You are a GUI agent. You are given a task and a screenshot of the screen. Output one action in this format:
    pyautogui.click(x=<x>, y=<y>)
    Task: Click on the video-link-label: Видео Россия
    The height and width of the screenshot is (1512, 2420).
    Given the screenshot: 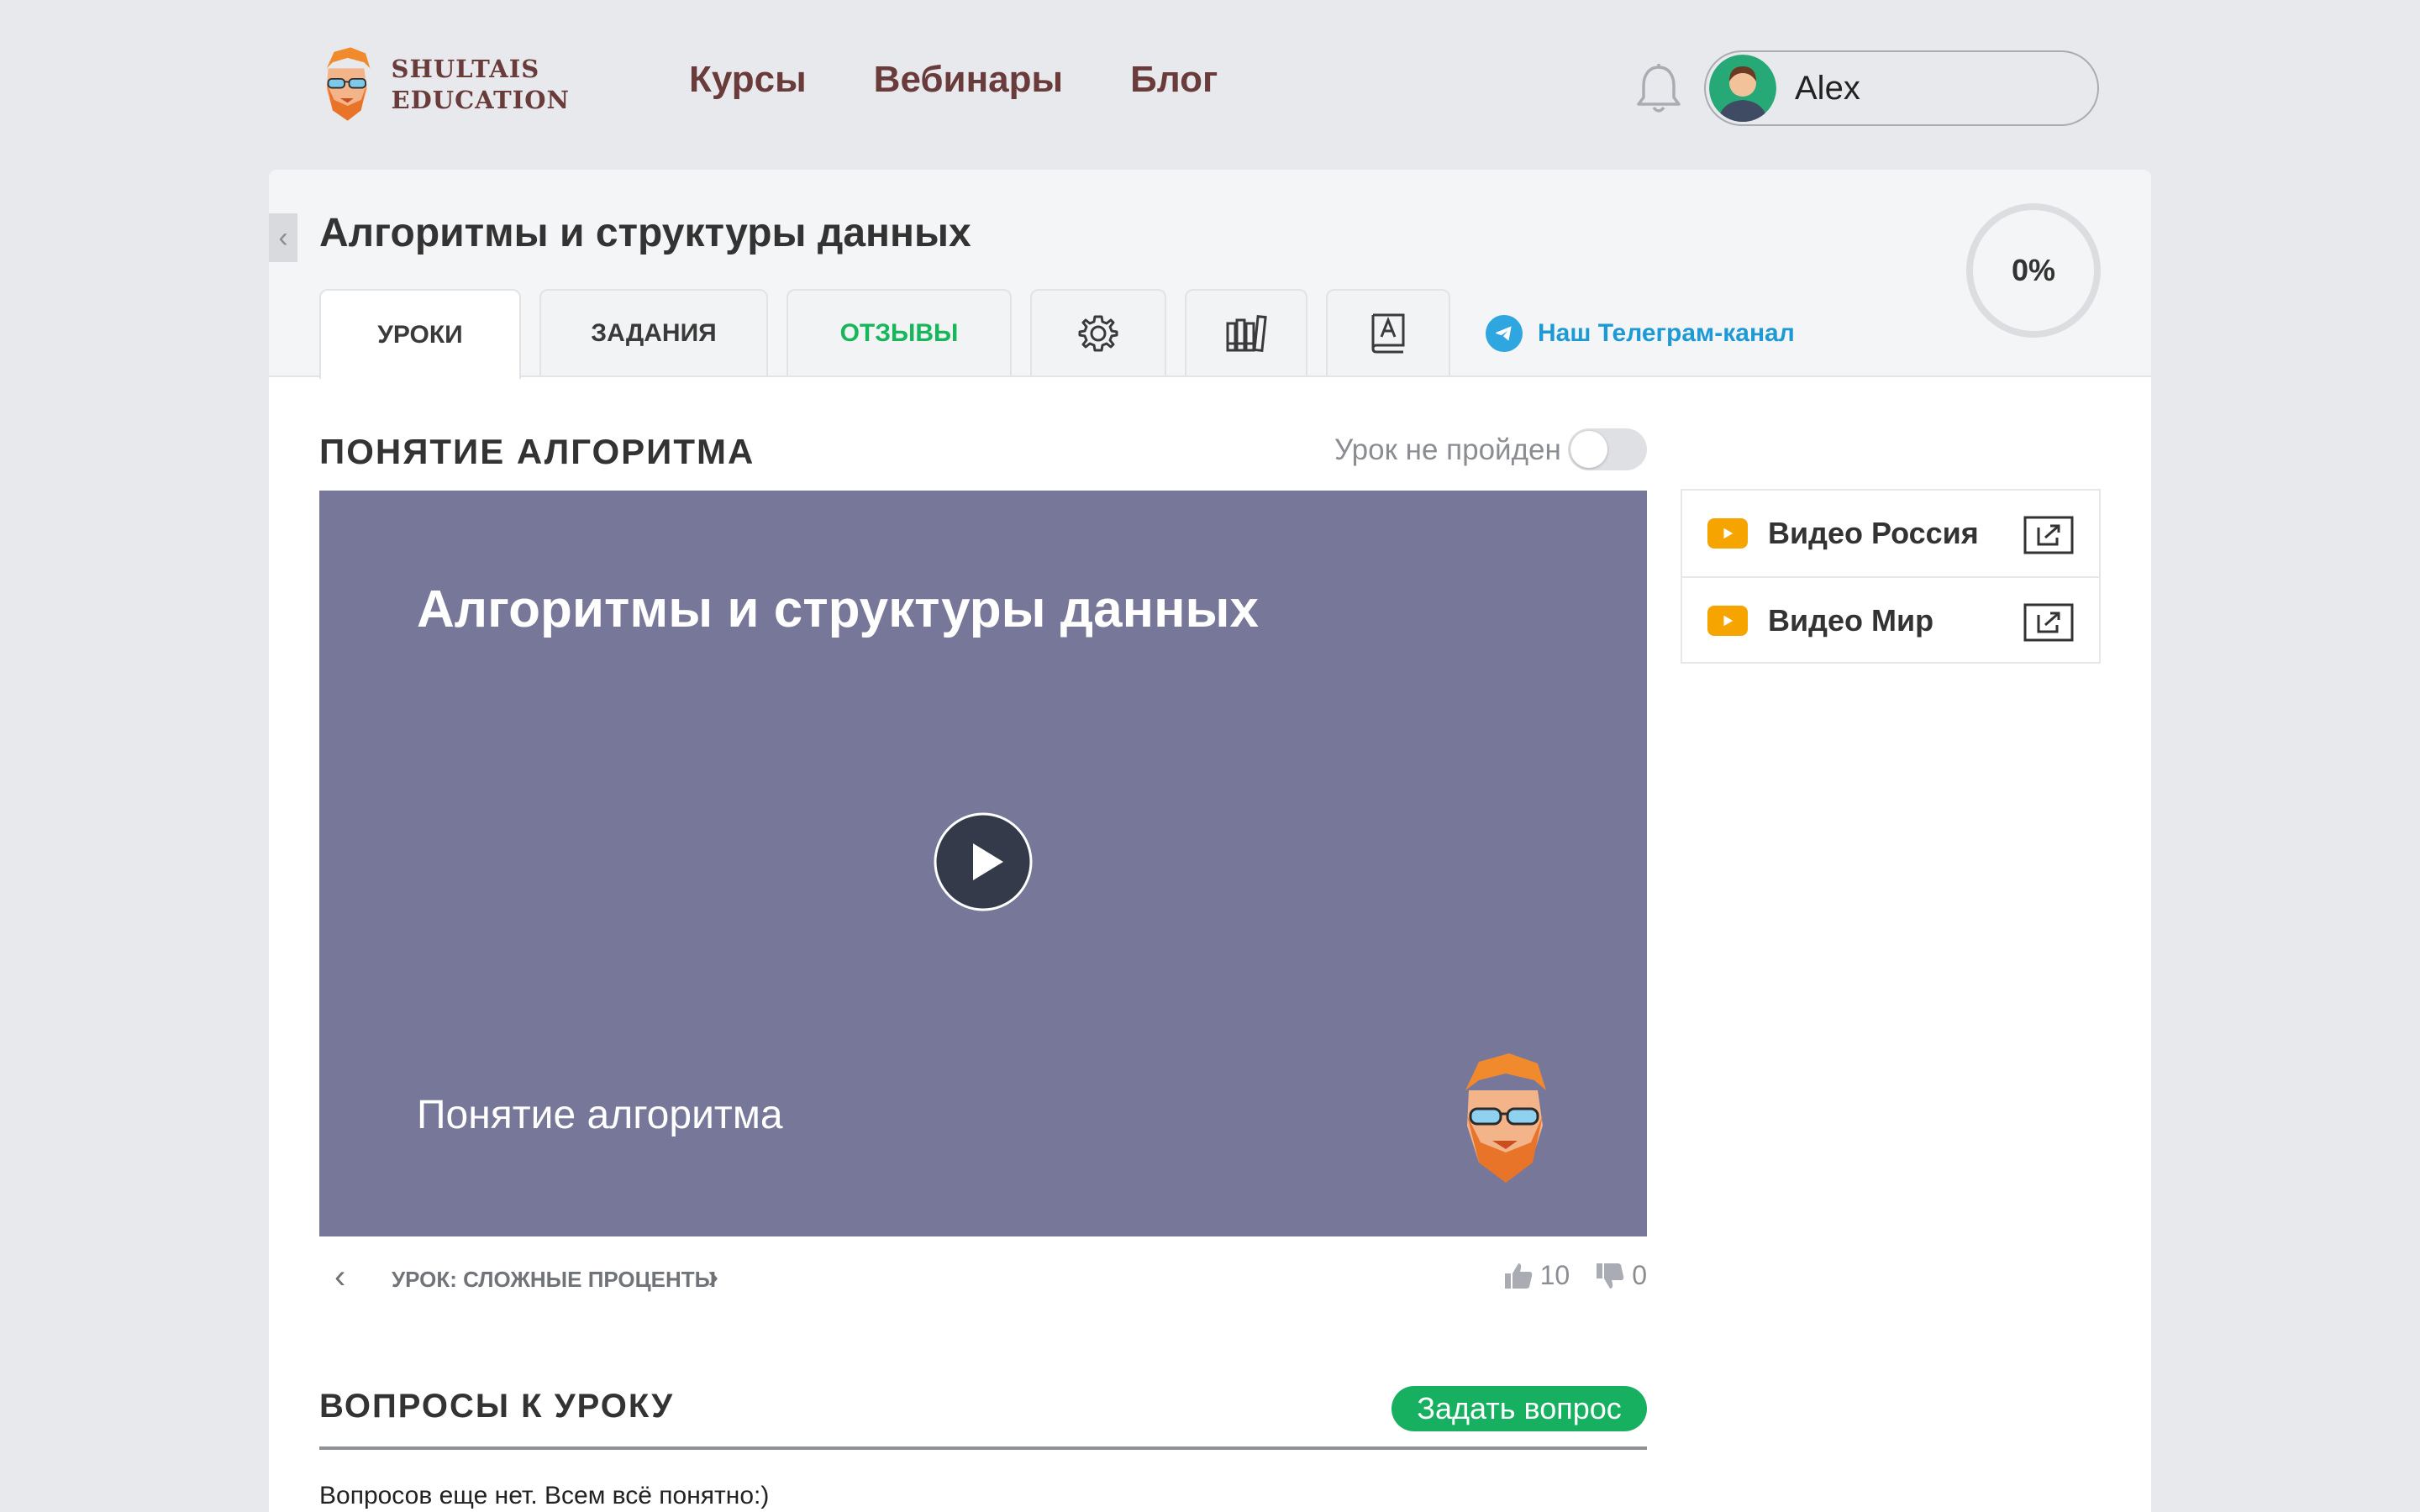 What is the action you would take?
    pyautogui.click(x=1873, y=533)
    